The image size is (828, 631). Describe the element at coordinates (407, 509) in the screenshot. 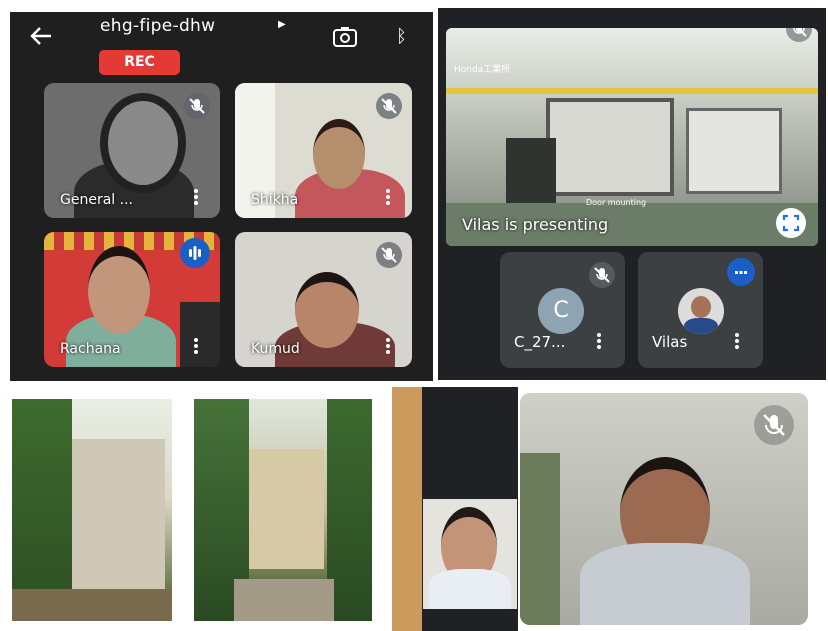

I see `photo-frame-border` at that location.